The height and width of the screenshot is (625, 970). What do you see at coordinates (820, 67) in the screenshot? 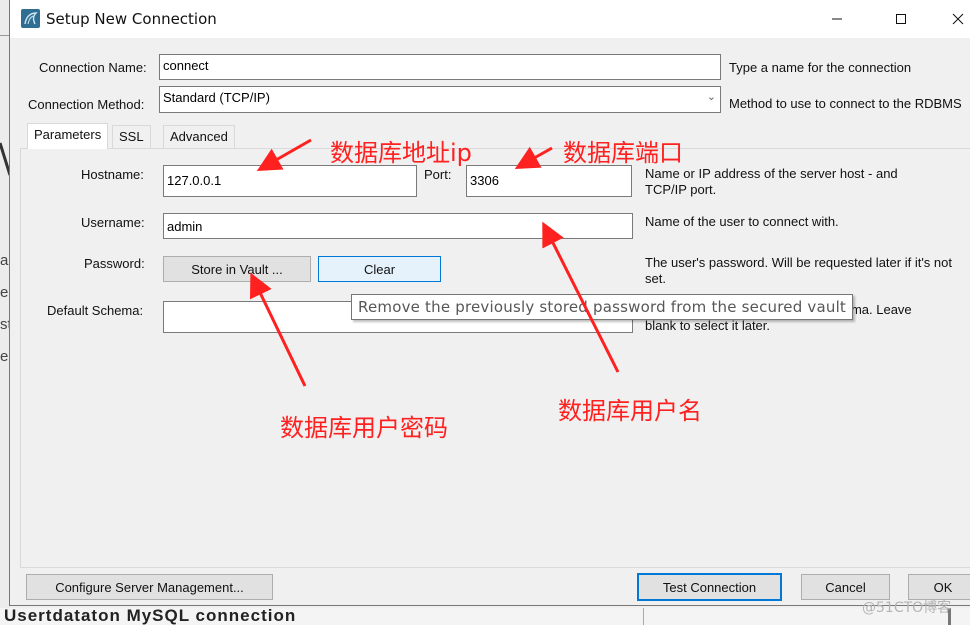
I see `connection-name-hint: Type a name for the connection` at bounding box center [820, 67].